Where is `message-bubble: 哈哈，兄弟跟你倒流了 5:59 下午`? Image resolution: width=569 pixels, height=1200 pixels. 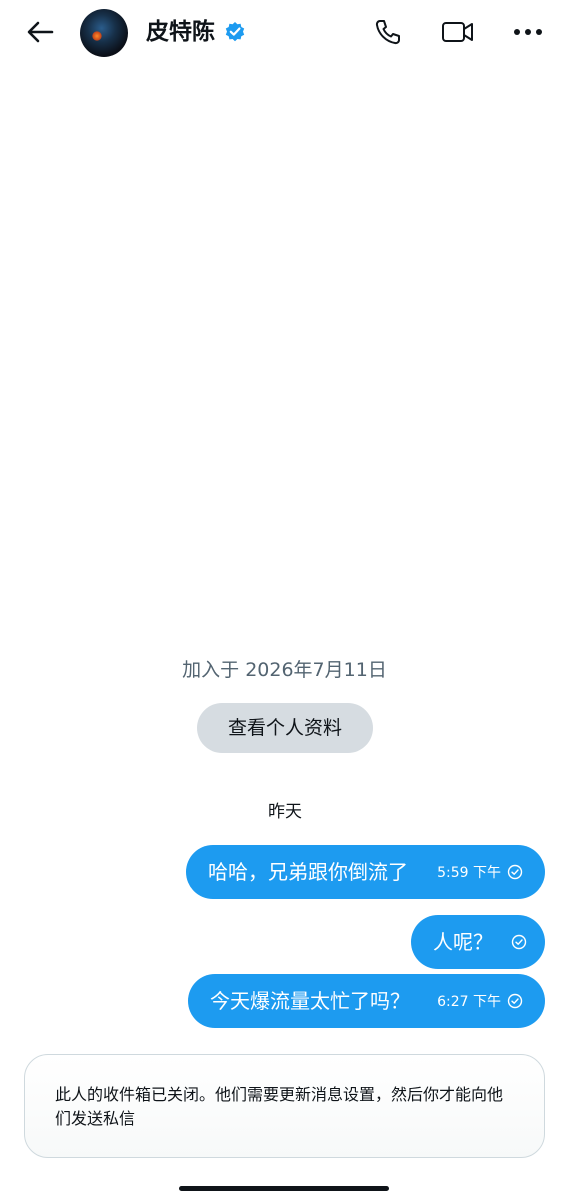 message-bubble: 哈哈，兄弟跟你倒流了 5:59 下午 is located at coordinates (365, 872).